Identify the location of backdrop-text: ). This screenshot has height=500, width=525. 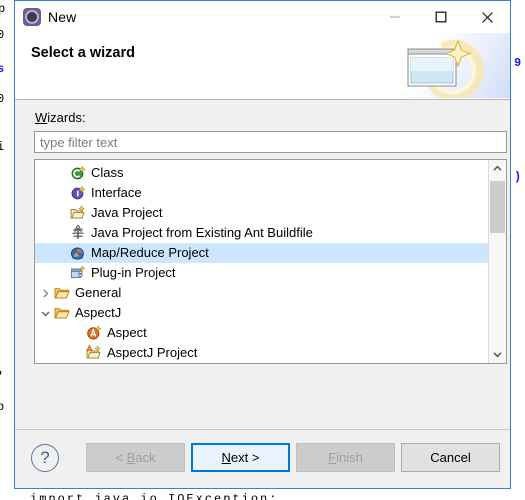
(518, 177).